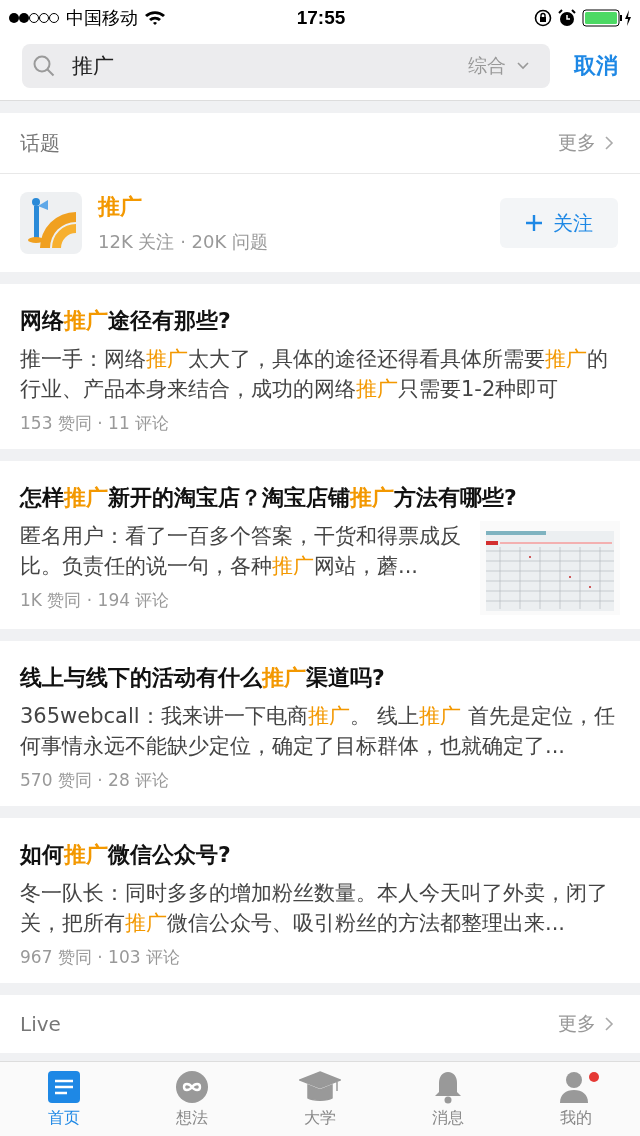  Describe the element at coordinates (487, 66) in the screenshot. I see `scope-dropdown: 综合` at that location.